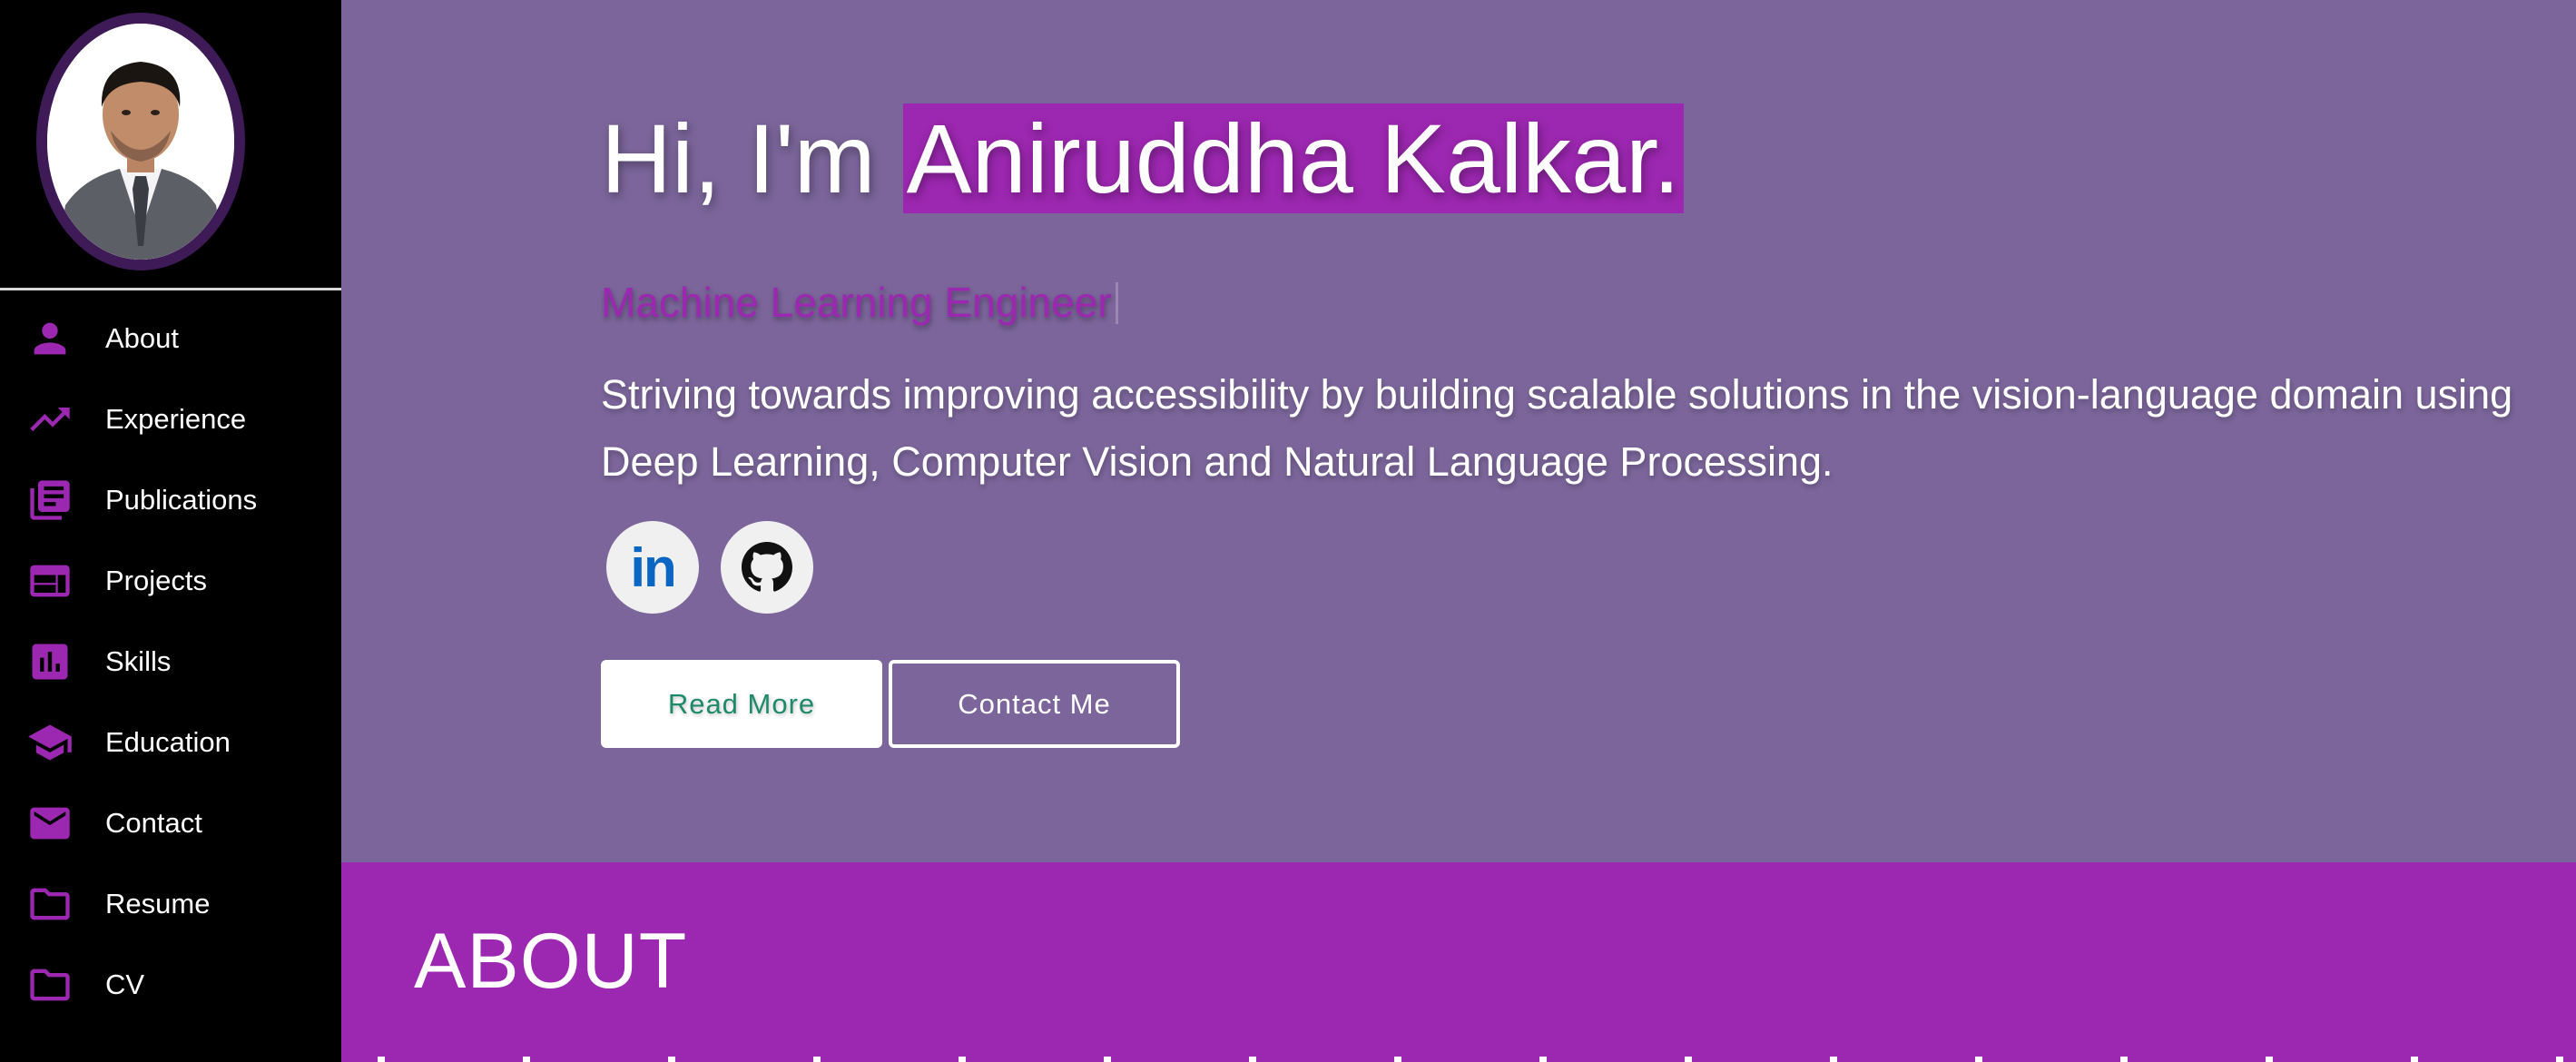 Image resolution: width=2576 pixels, height=1062 pixels. What do you see at coordinates (142, 337) in the screenshot?
I see `sidebar-item-label: About` at bounding box center [142, 337].